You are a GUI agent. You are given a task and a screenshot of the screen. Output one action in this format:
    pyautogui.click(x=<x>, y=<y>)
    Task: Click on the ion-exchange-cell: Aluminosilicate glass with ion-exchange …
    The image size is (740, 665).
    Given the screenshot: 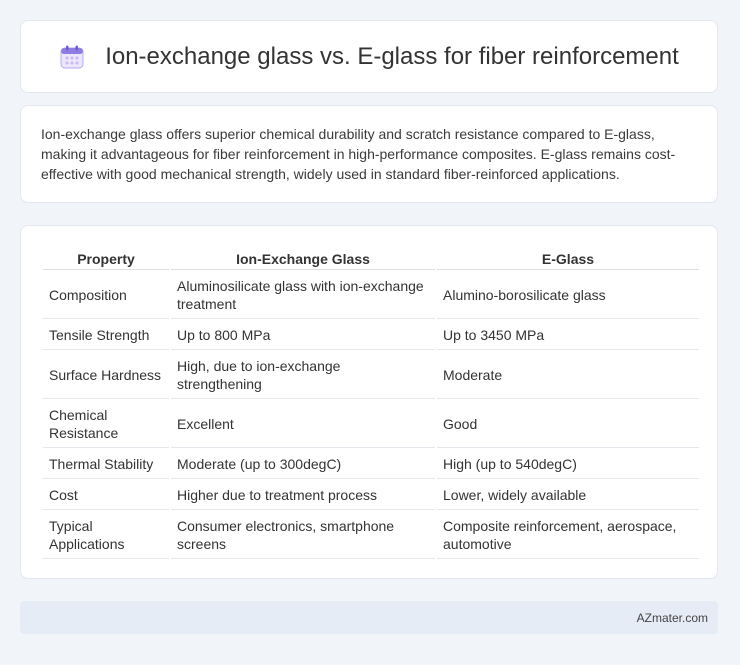 What is the action you would take?
    pyautogui.click(x=303, y=295)
    